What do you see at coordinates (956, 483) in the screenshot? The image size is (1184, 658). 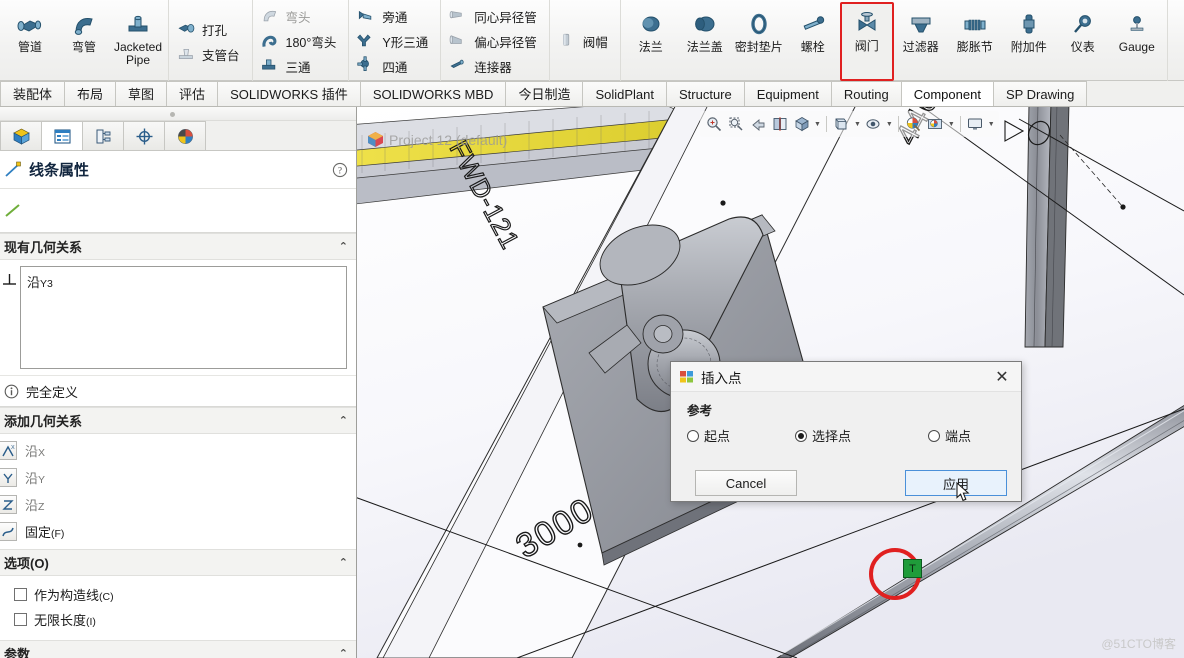 I see `apply-button: 应用` at bounding box center [956, 483].